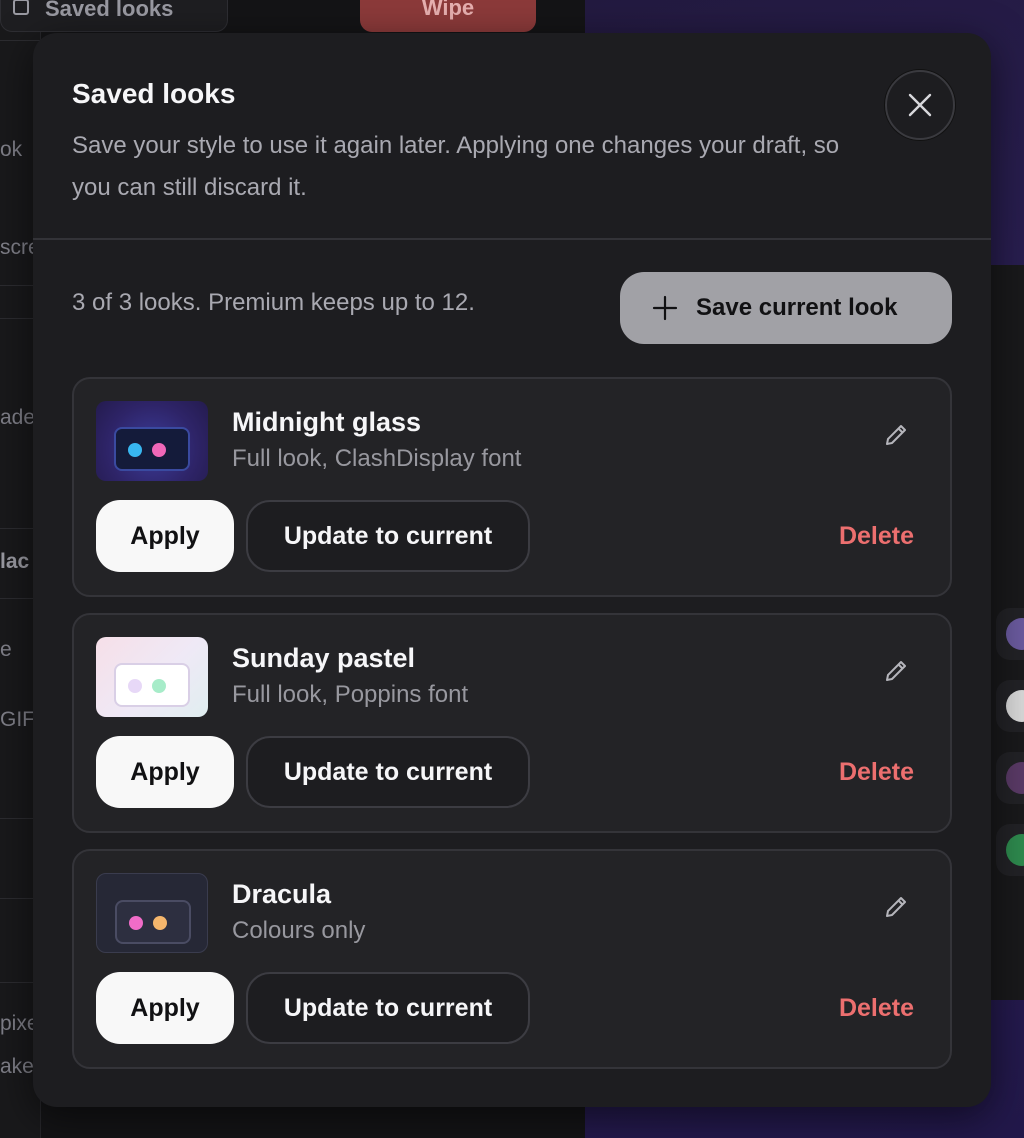 Image resolution: width=1024 pixels, height=1138 pixels. I want to click on close-icon, so click(920, 105).